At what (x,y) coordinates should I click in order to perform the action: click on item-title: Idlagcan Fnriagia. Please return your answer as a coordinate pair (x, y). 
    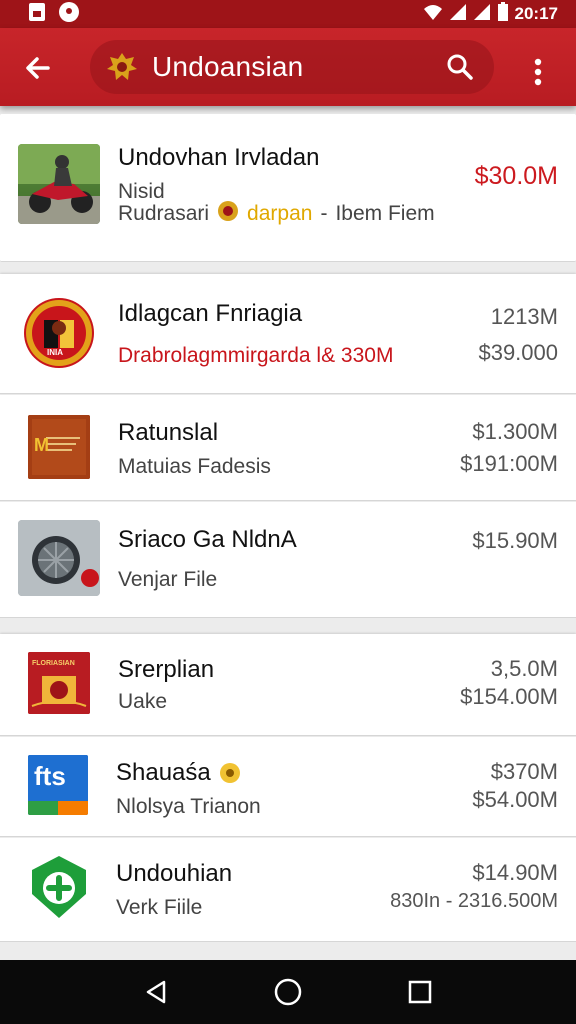
    Looking at the image, I should click on (210, 313).